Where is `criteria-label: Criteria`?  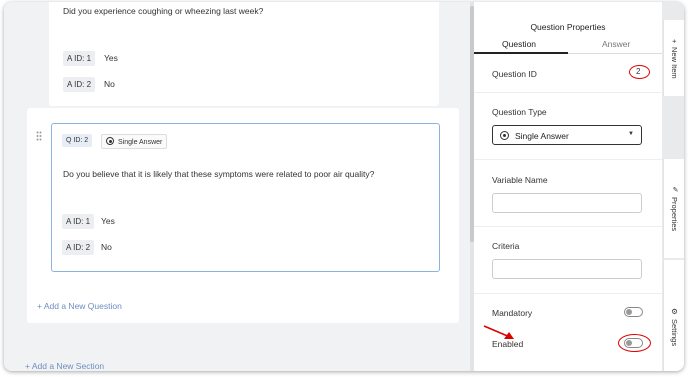 criteria-label: Criteria is located at coordinates (506, 246).